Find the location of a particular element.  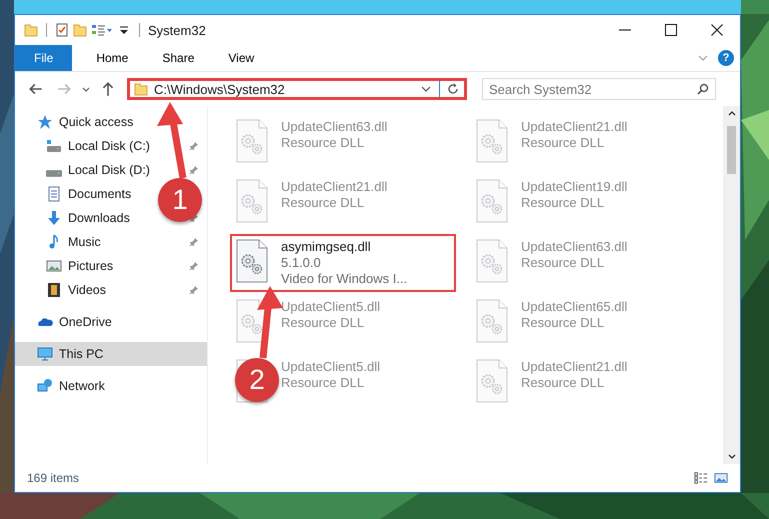

maximize-icon is located at coordinates (671, 30).